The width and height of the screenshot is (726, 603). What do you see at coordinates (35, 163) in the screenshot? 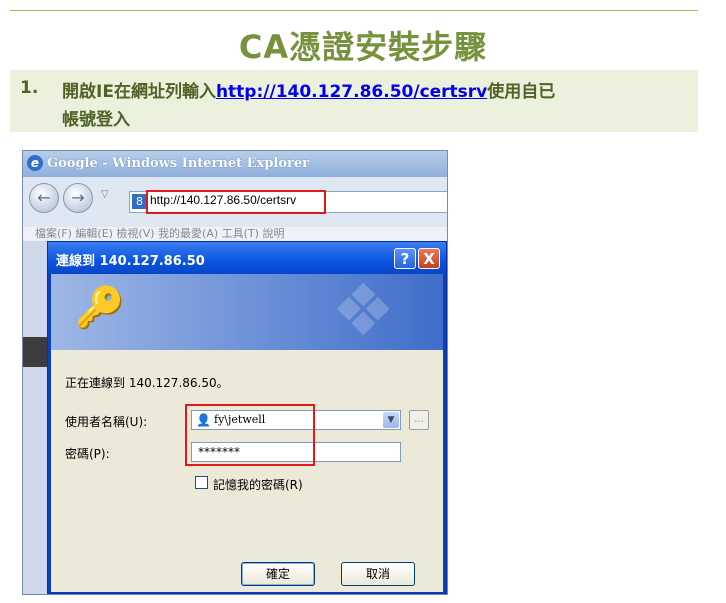
I see `ie-logo-icon: e` at bounding box center [35, 163].